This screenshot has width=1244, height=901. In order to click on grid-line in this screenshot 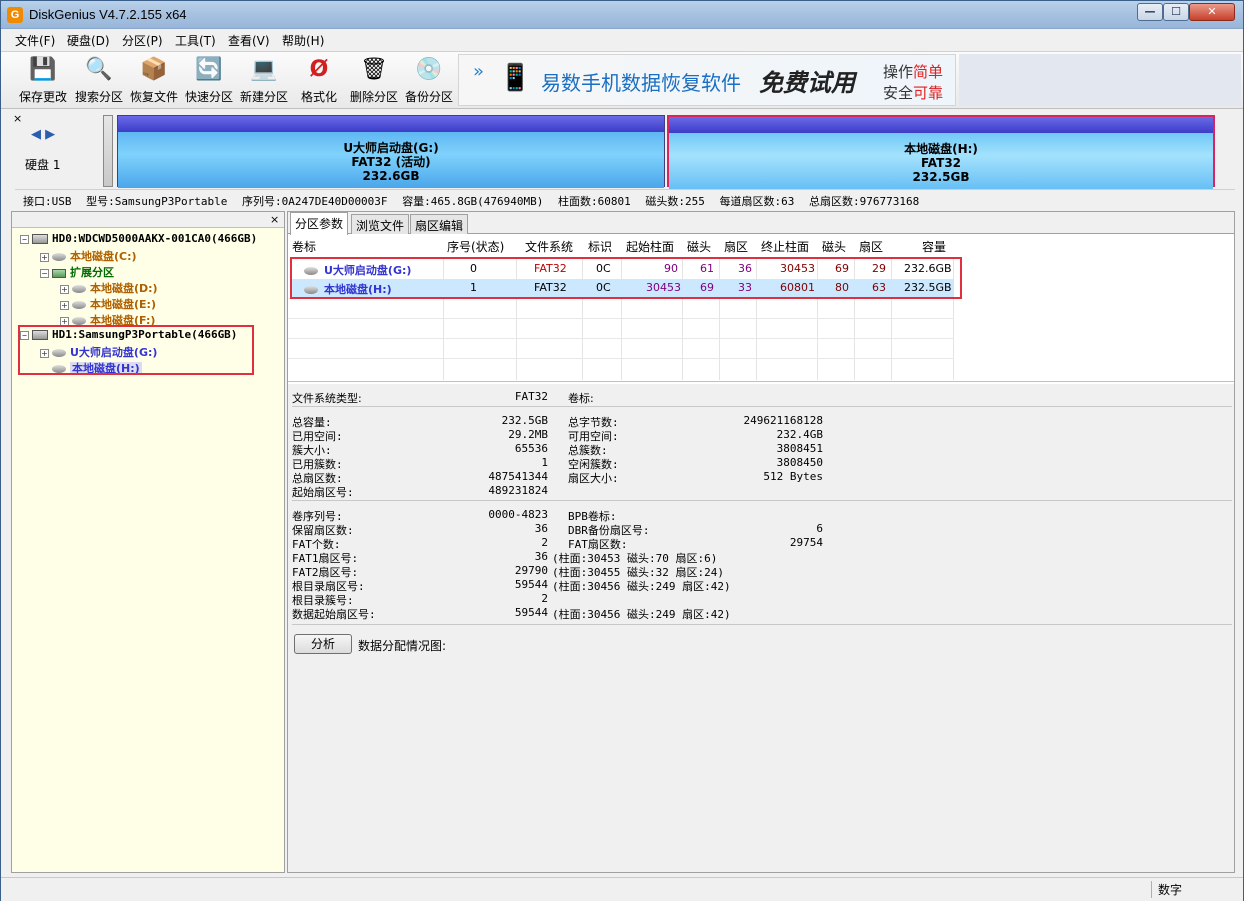, I will do `click(621, 358)`.